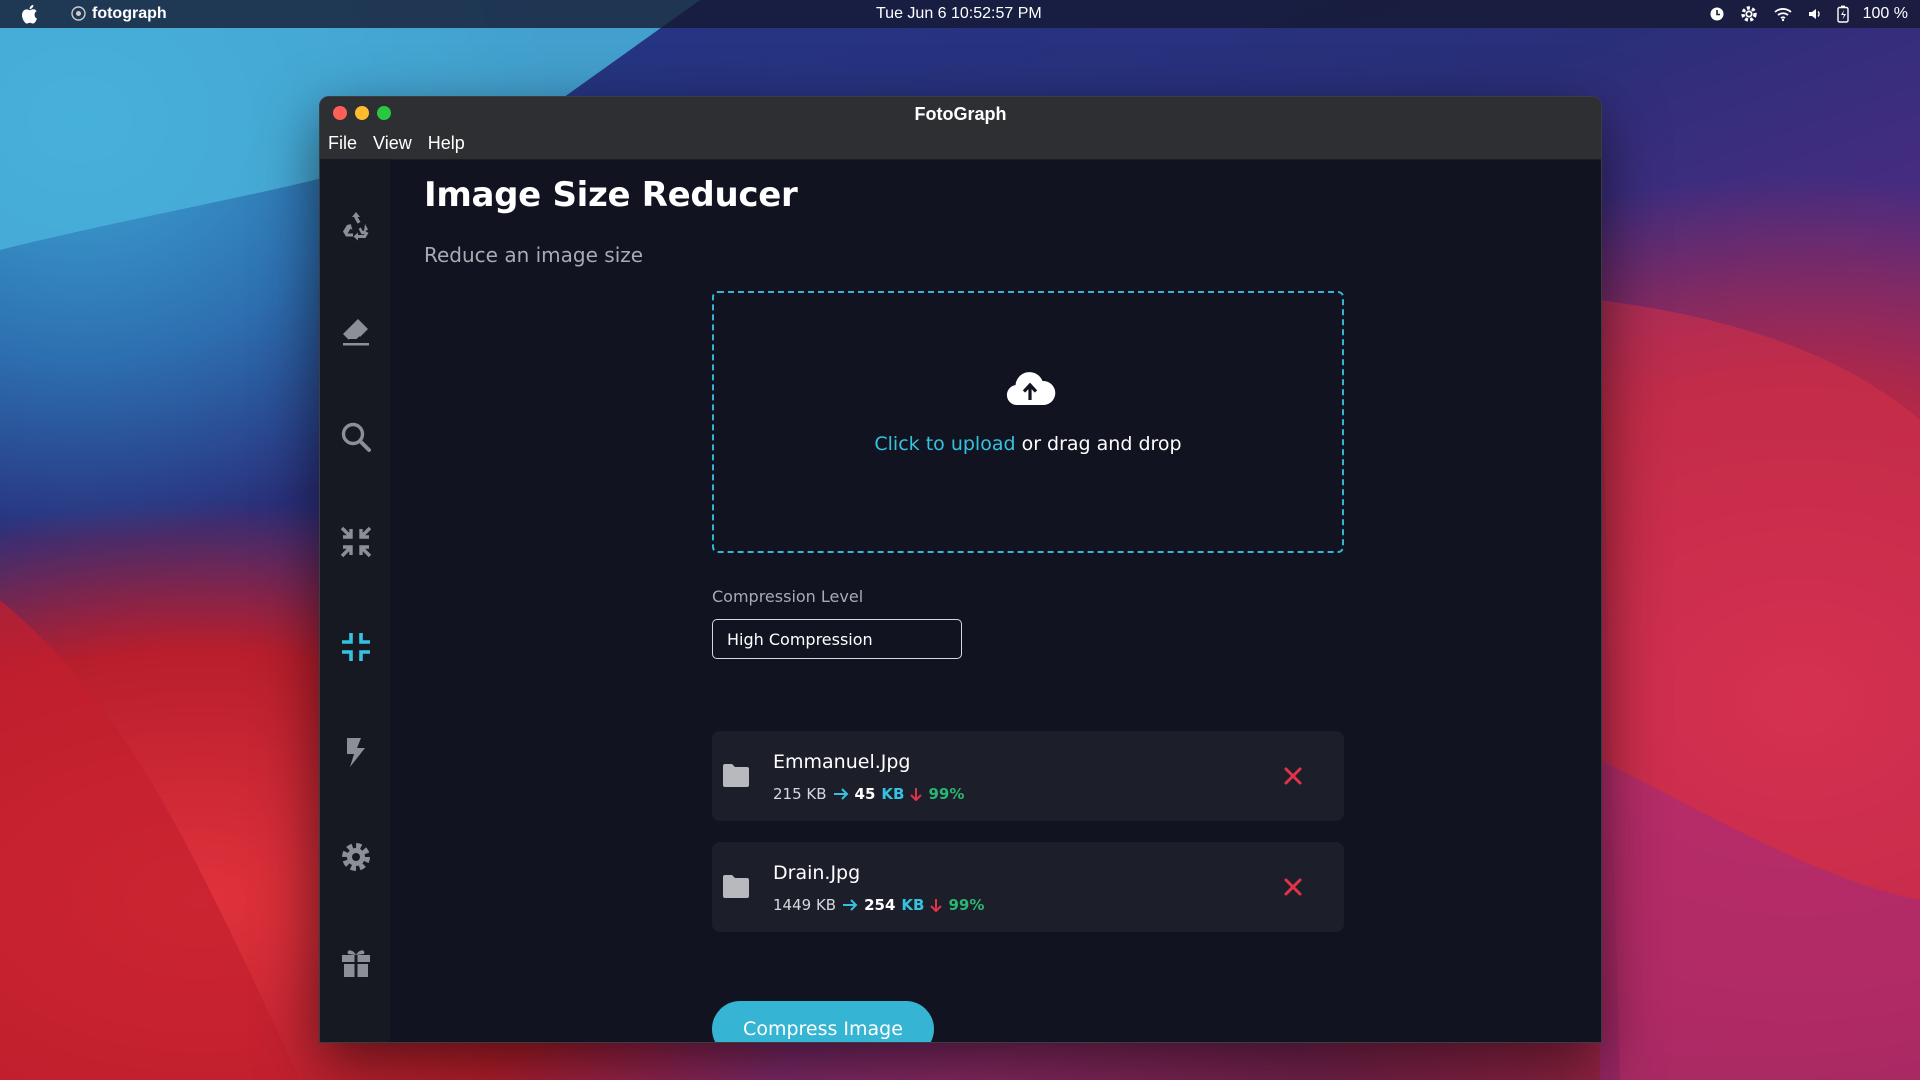 This screenshot has width=1920, height=1080. I want to click on compress-arrows-icon, so click(356, 542).